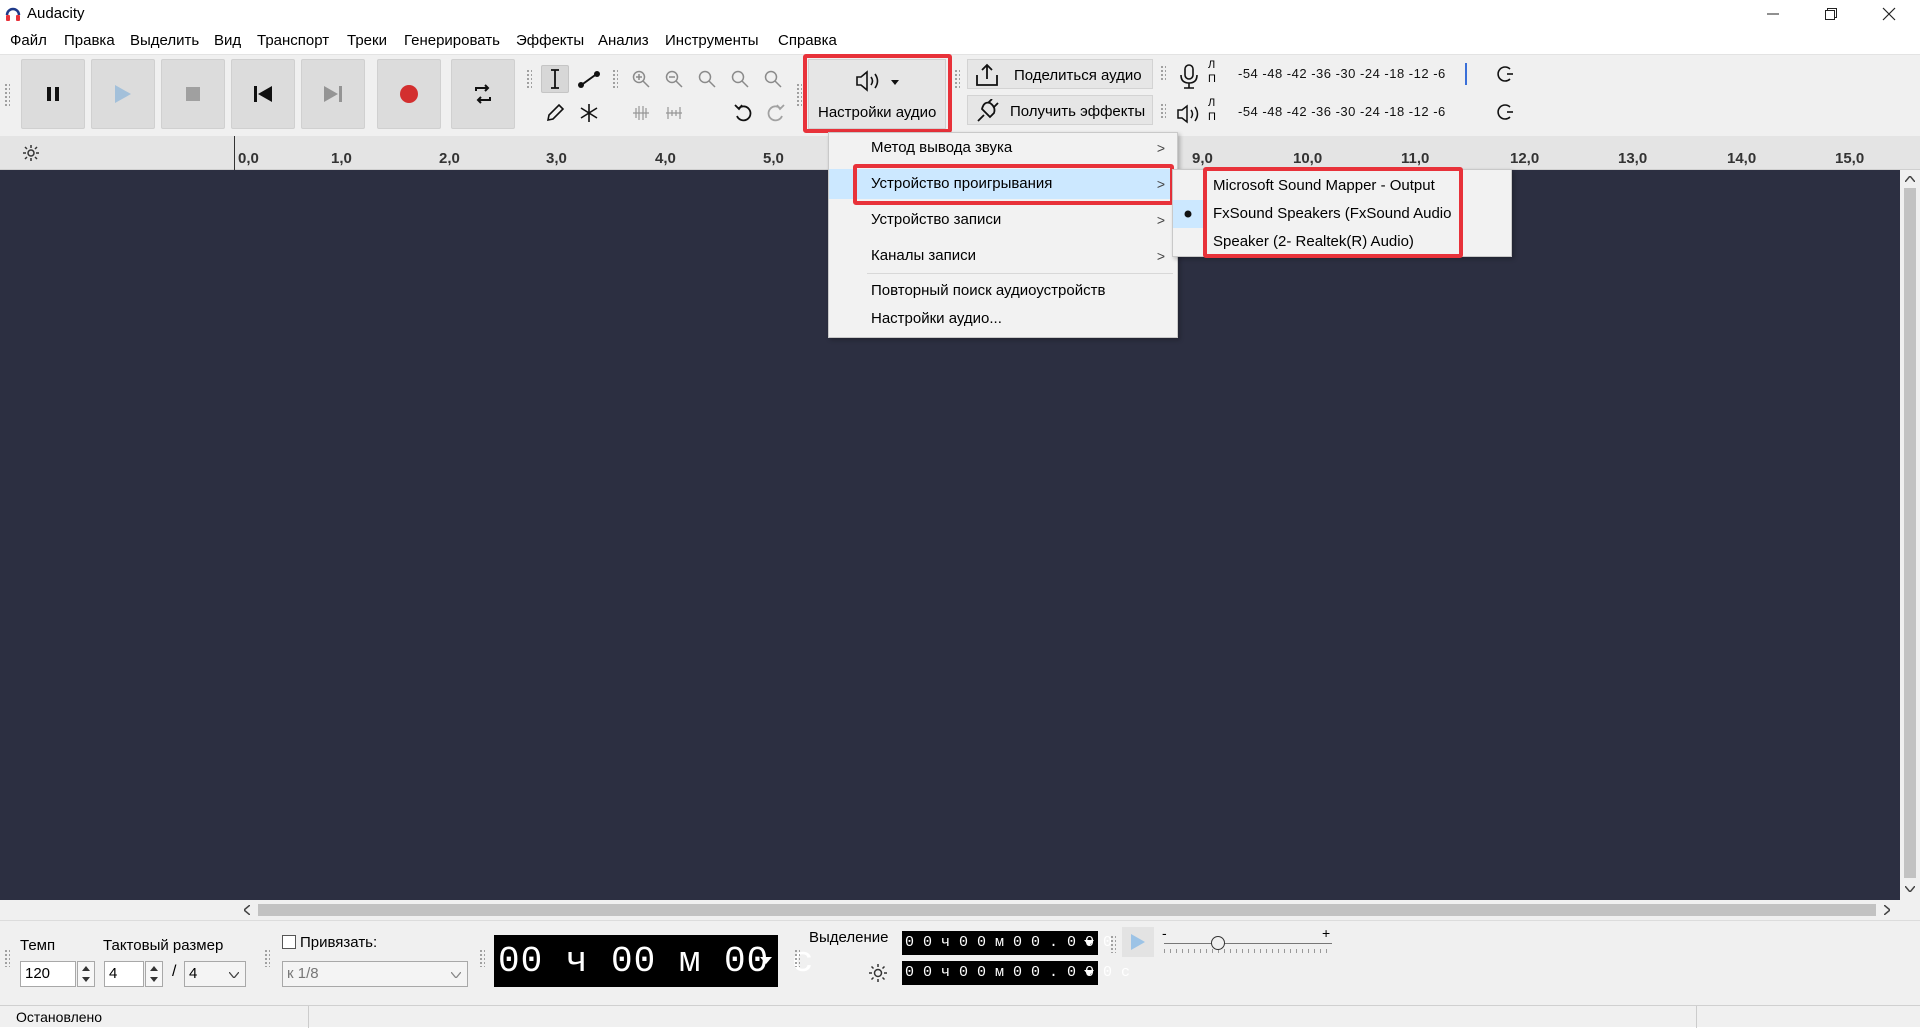 The image size is (1920, 1028). What do you see at coordinates (1773, 14) in the screenshot?
I see `minimize-button` at bounding box center [1773, 14].